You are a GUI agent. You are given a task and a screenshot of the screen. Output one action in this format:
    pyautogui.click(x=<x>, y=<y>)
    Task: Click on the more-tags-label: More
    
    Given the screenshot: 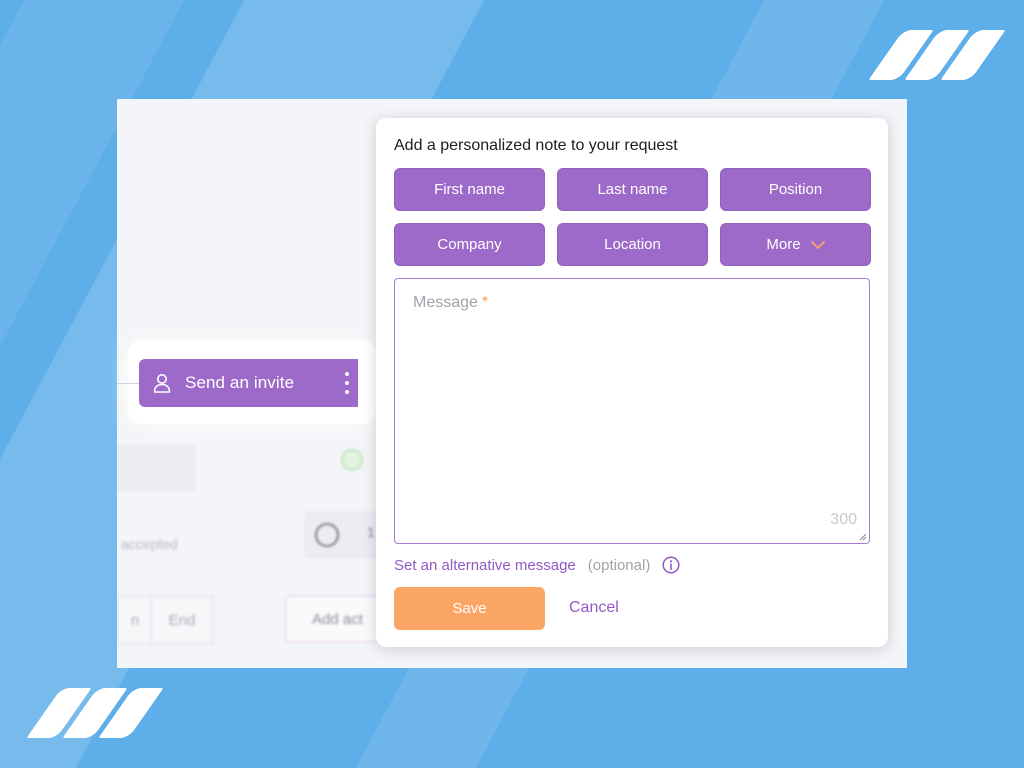 What is the action you would take?
    pyautogui.click(x=783, y=244)
    